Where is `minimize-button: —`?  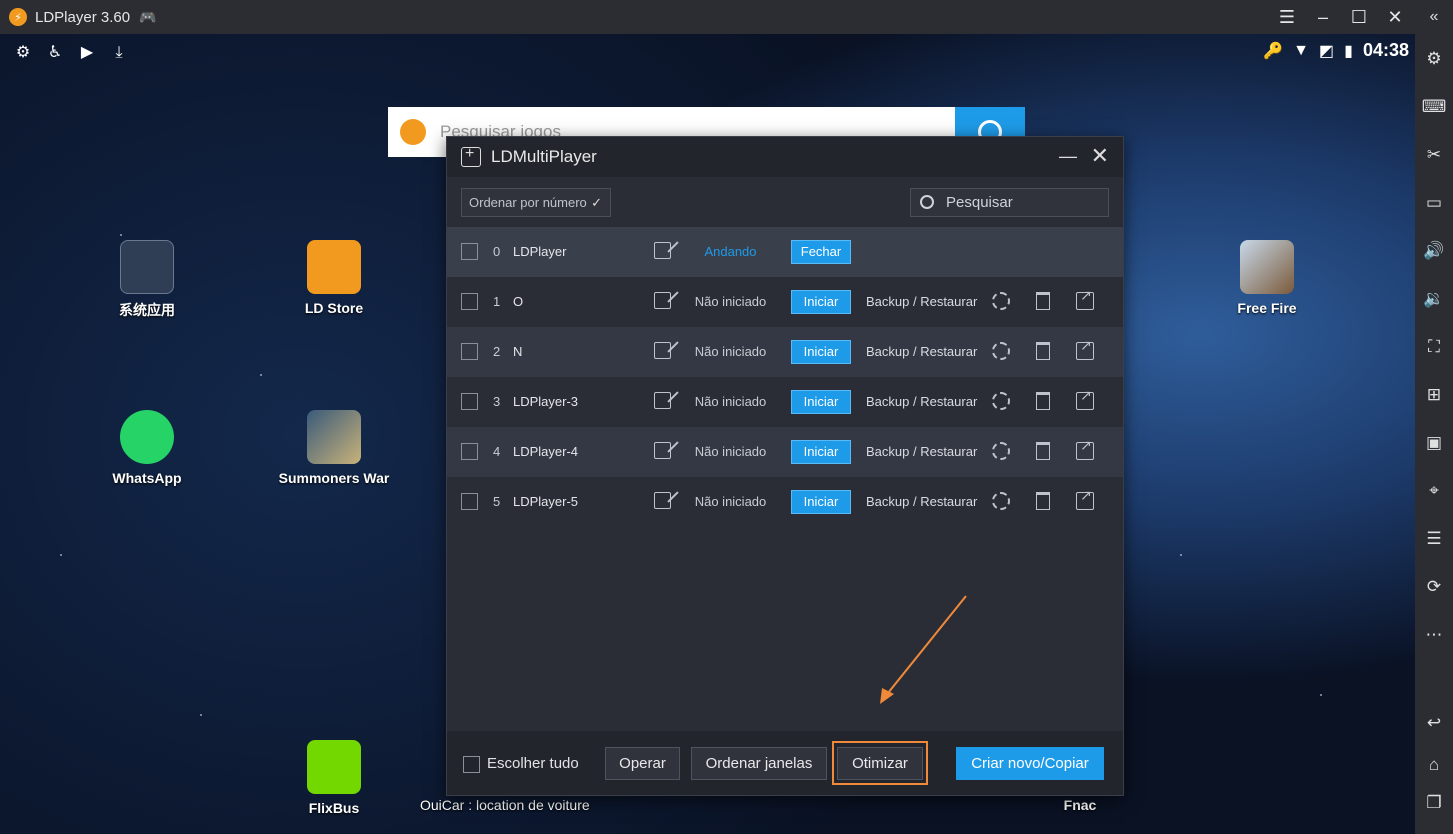 minimize-button: — is located at coordinates (1068, 156).